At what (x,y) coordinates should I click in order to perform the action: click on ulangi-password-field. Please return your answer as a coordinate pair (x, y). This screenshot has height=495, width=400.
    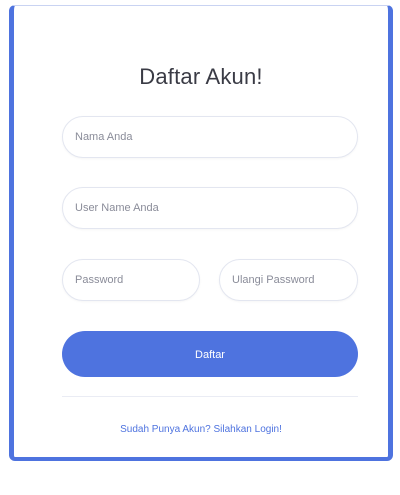
    Looking at the image, I should click on (288, 280).